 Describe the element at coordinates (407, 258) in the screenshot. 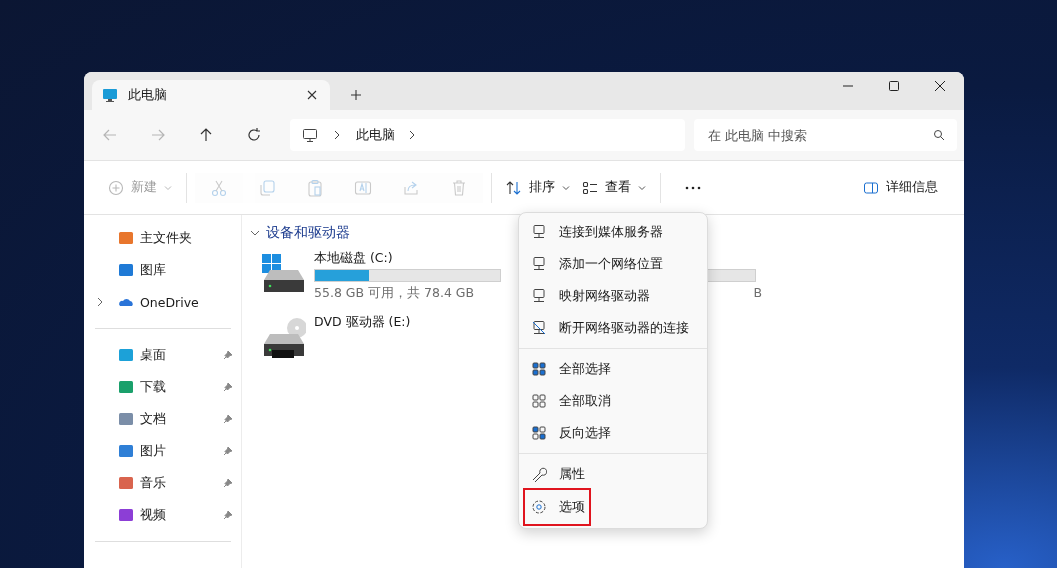

I see `drive-name: 本地磁盘 (C:)` at that location.